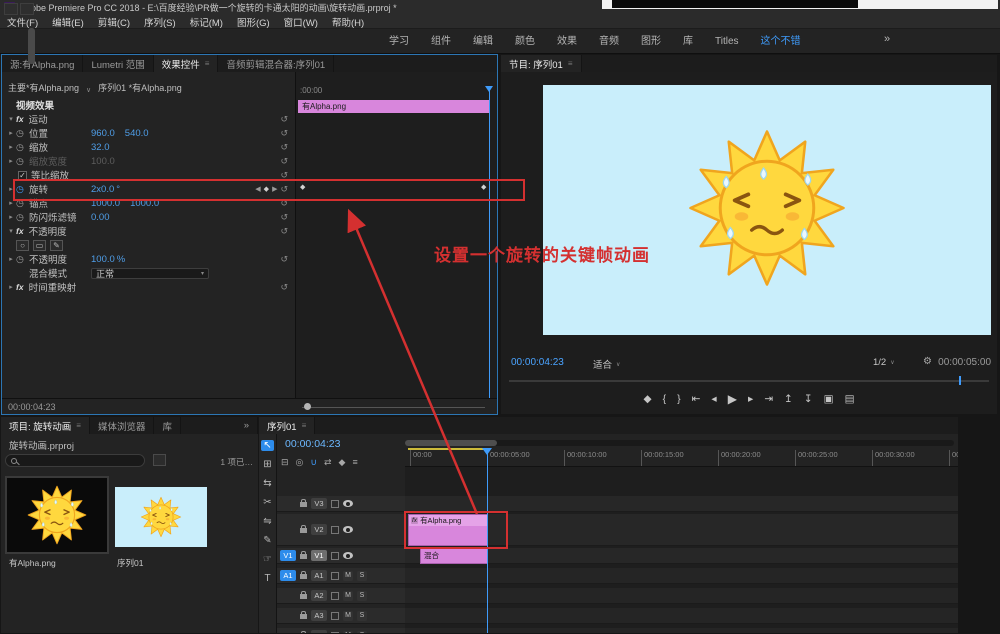  I want to click on track-header-v2: V2, so click(341, 530).